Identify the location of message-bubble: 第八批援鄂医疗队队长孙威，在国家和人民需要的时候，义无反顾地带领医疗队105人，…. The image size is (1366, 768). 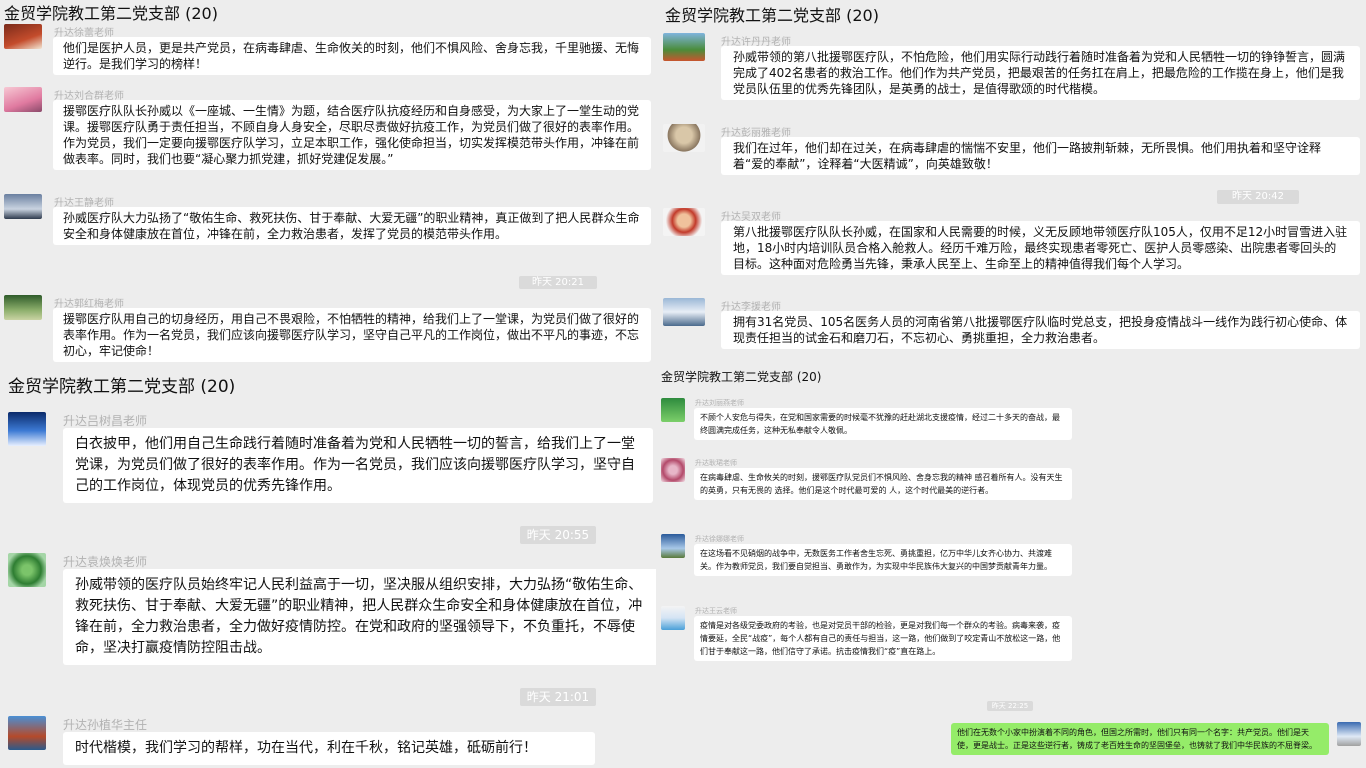
(1040, 248).